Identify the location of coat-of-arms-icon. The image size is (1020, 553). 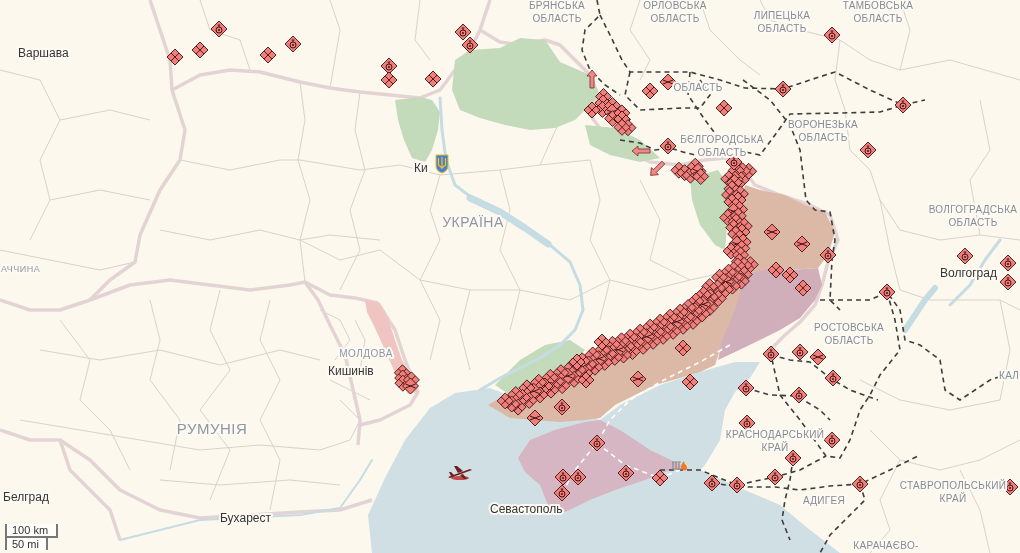
(442, 164).